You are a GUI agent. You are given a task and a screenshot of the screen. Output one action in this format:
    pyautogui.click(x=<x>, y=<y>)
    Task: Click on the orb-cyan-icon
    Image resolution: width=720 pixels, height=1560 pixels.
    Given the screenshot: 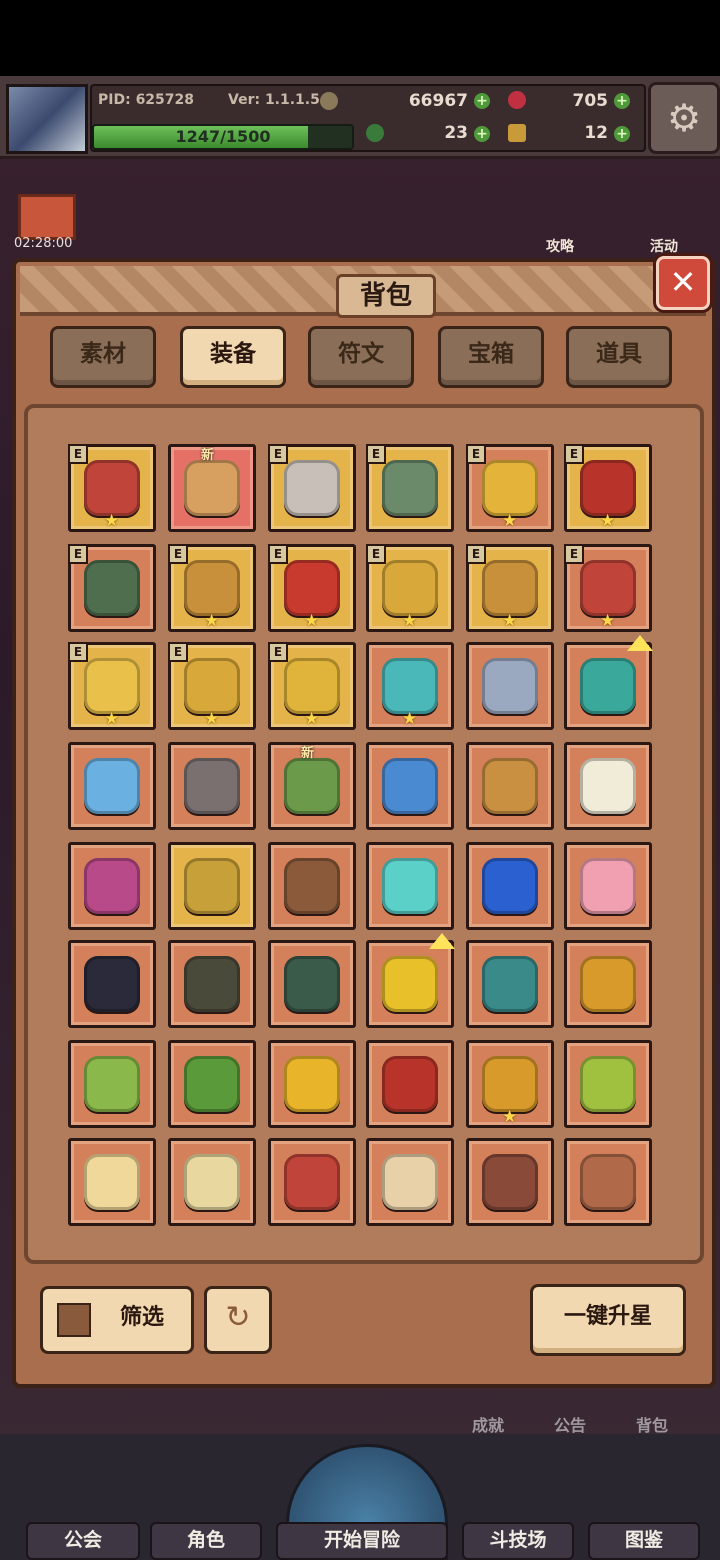 What is the action you would take?
    pyautogui.click(x=410, y=886)
    